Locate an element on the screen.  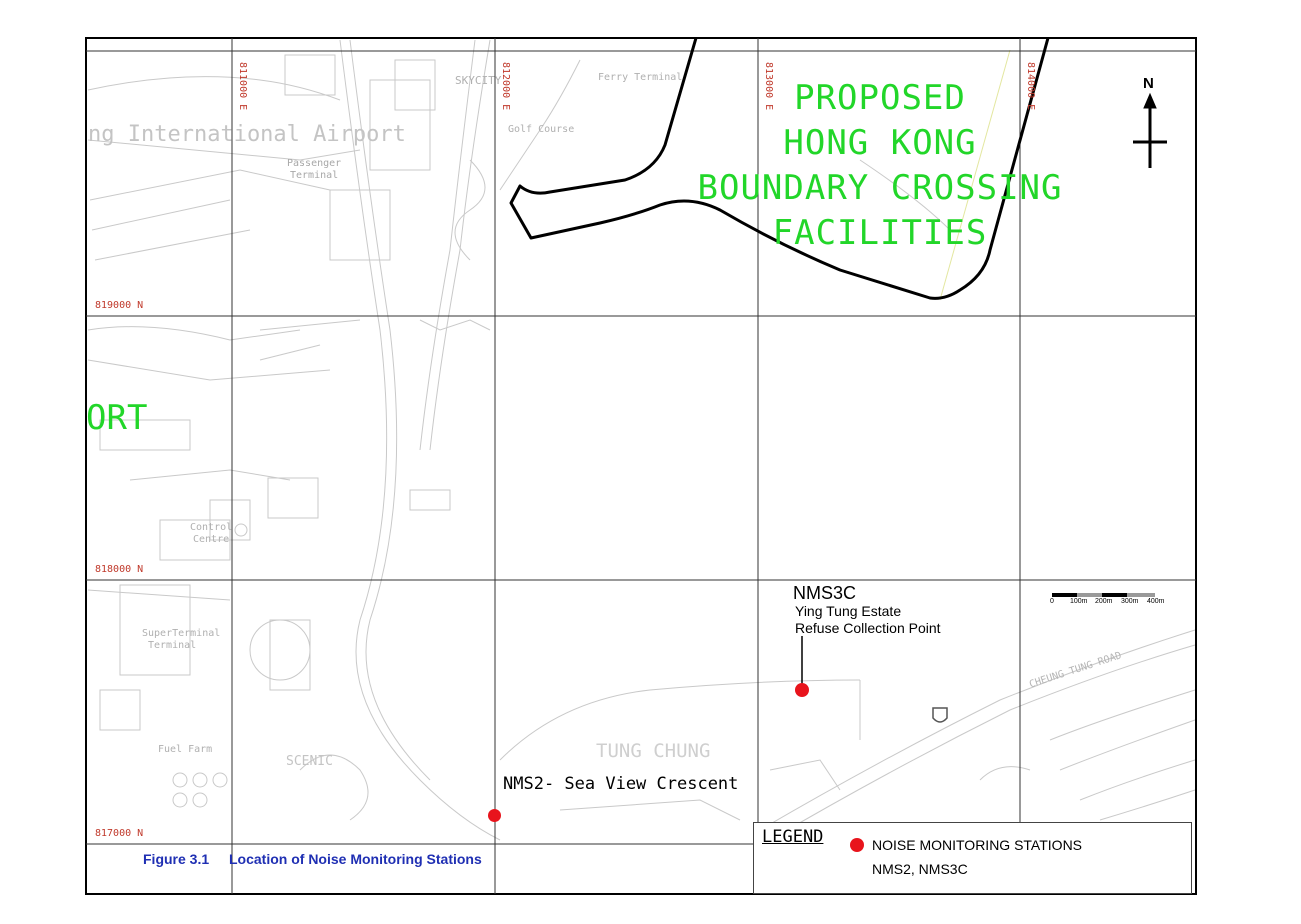
nms3c-description-line: Ying Tung Estate is located at coordinates (848, 611).